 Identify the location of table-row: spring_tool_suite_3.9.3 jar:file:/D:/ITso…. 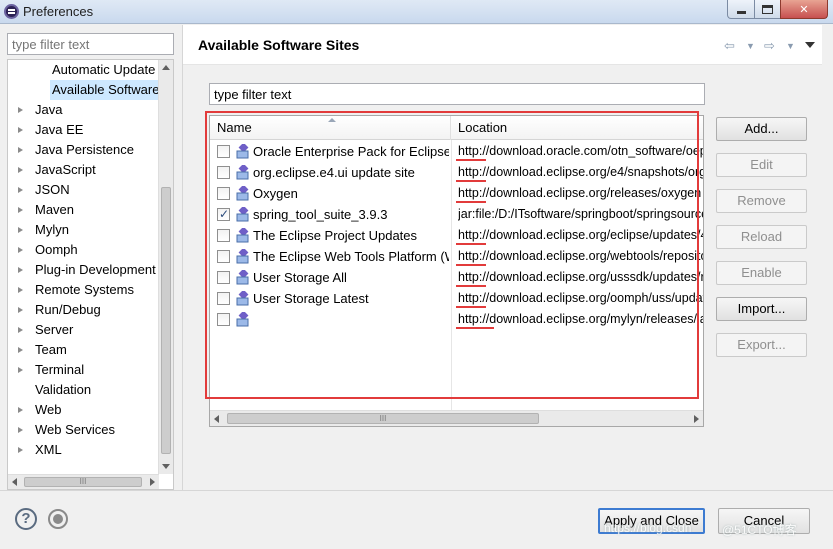
(457, 214).